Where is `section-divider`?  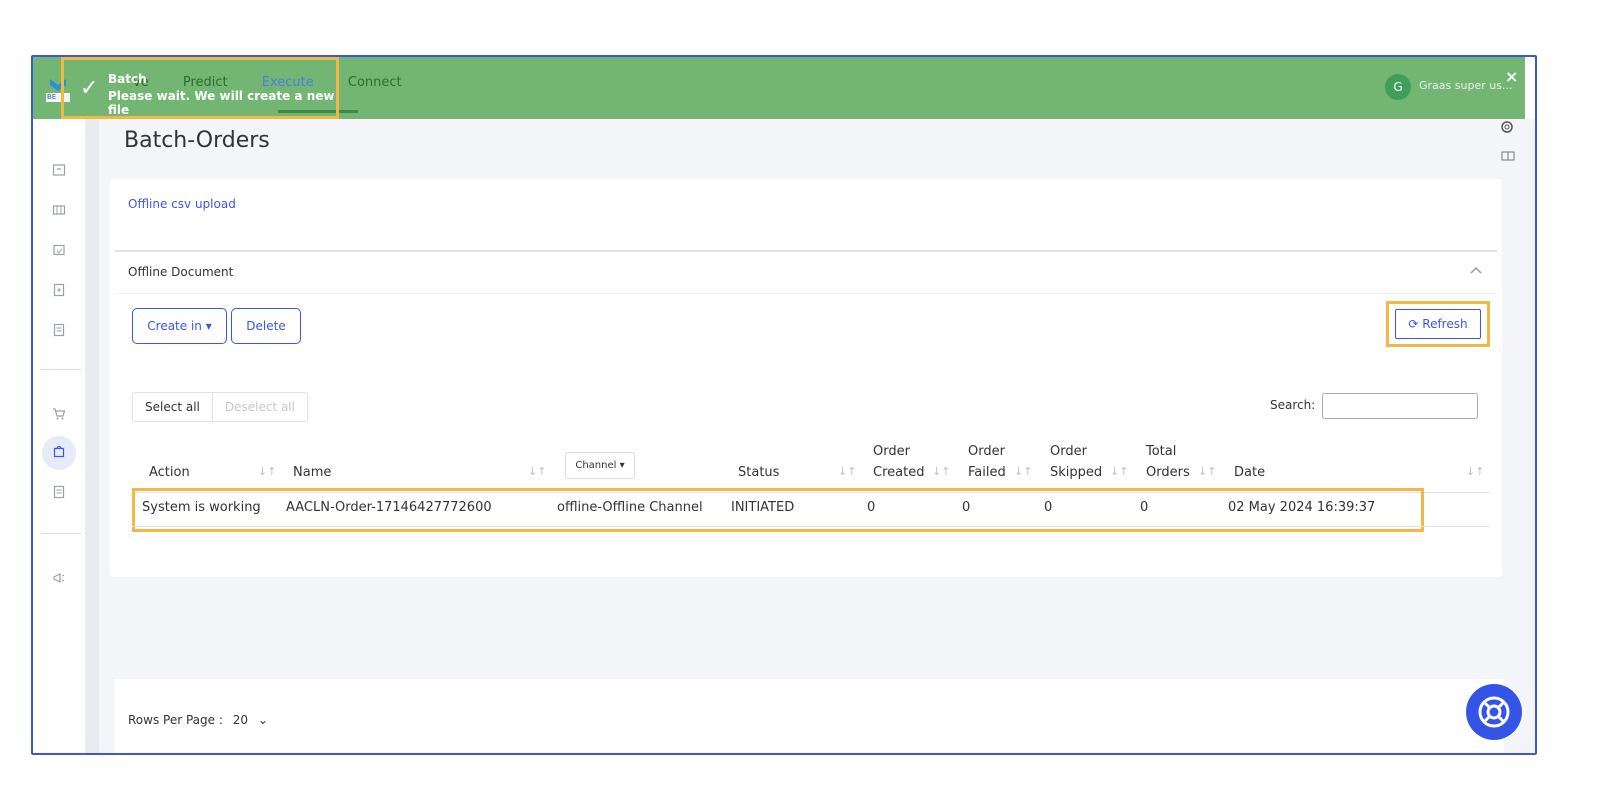
section-divider is located at coordinates (806, 293).